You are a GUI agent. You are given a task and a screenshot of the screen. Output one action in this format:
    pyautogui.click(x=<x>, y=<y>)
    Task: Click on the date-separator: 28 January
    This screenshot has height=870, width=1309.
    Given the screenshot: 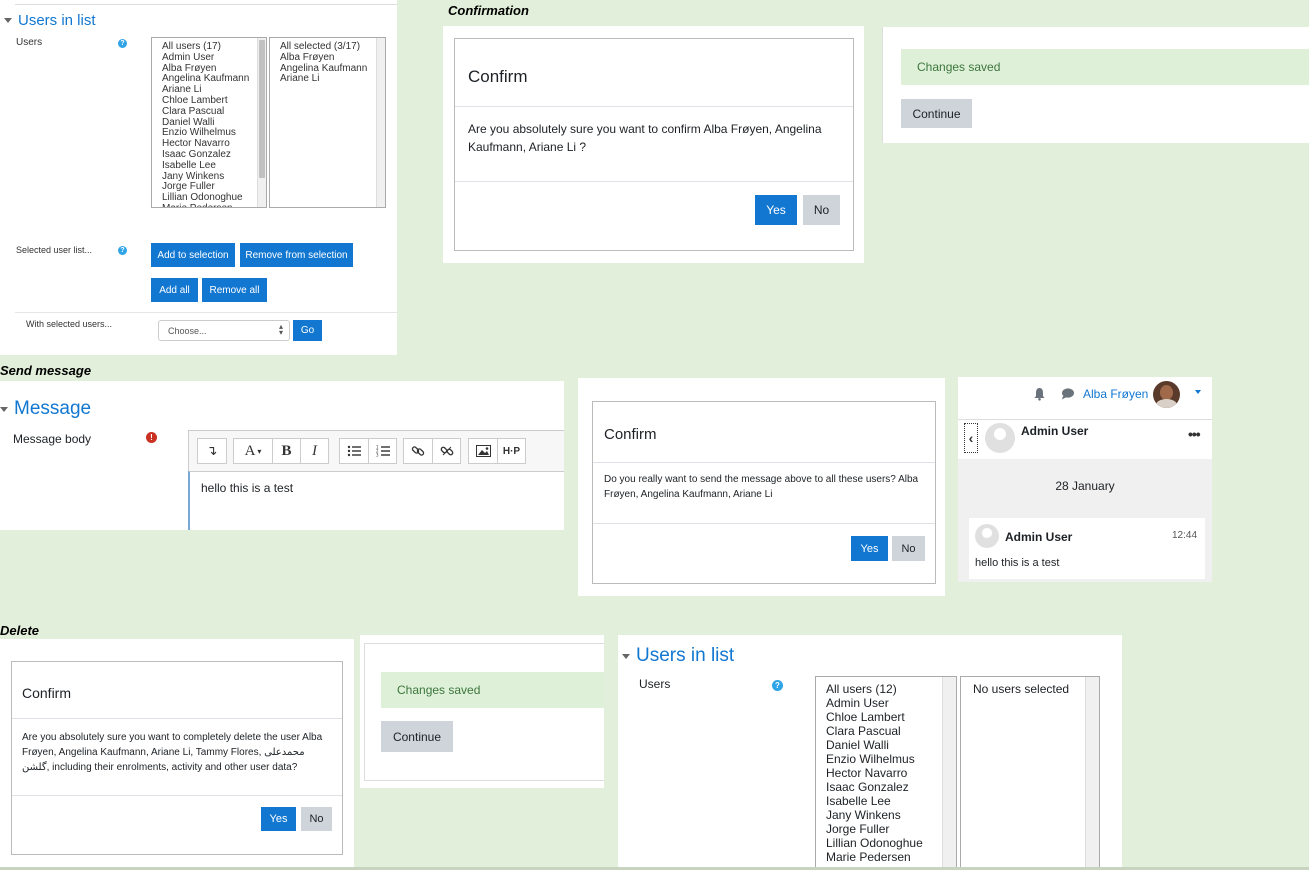 What is the action you would take?
    pyautogui.click(x=1085, y=486)
    